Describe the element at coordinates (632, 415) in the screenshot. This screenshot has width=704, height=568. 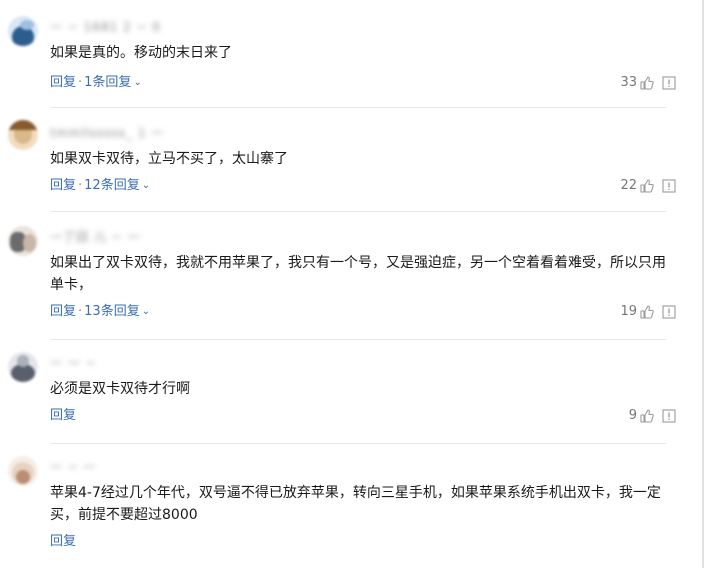
I see `like-count: 9` at that location.